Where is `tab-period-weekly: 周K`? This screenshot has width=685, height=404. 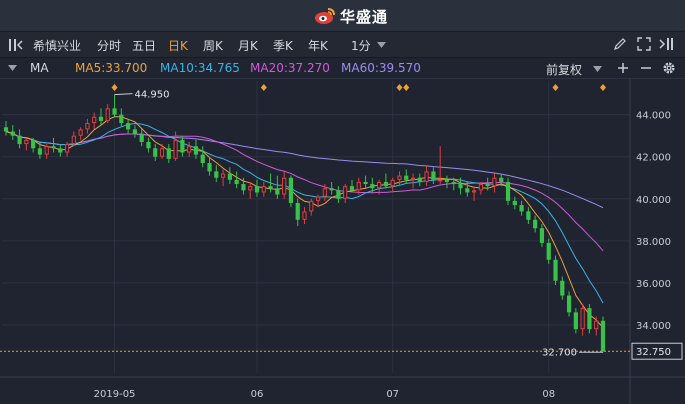
tab-period-weekly: 周K is located at coordinates (213, 45).